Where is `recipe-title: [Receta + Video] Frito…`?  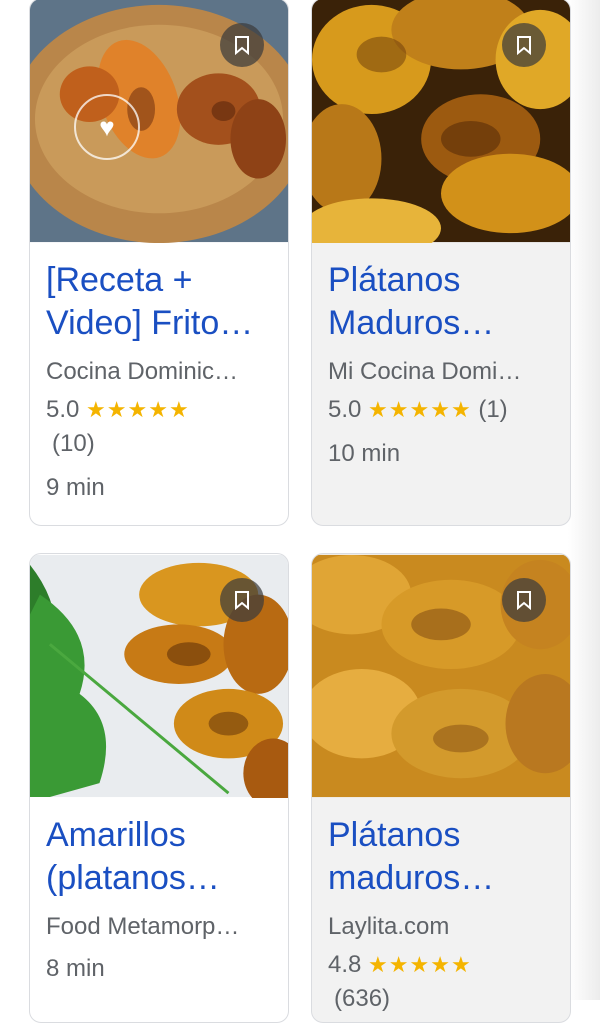 recipe-title: [Receta + Video] Frito… is located at coordinates (160, 302).